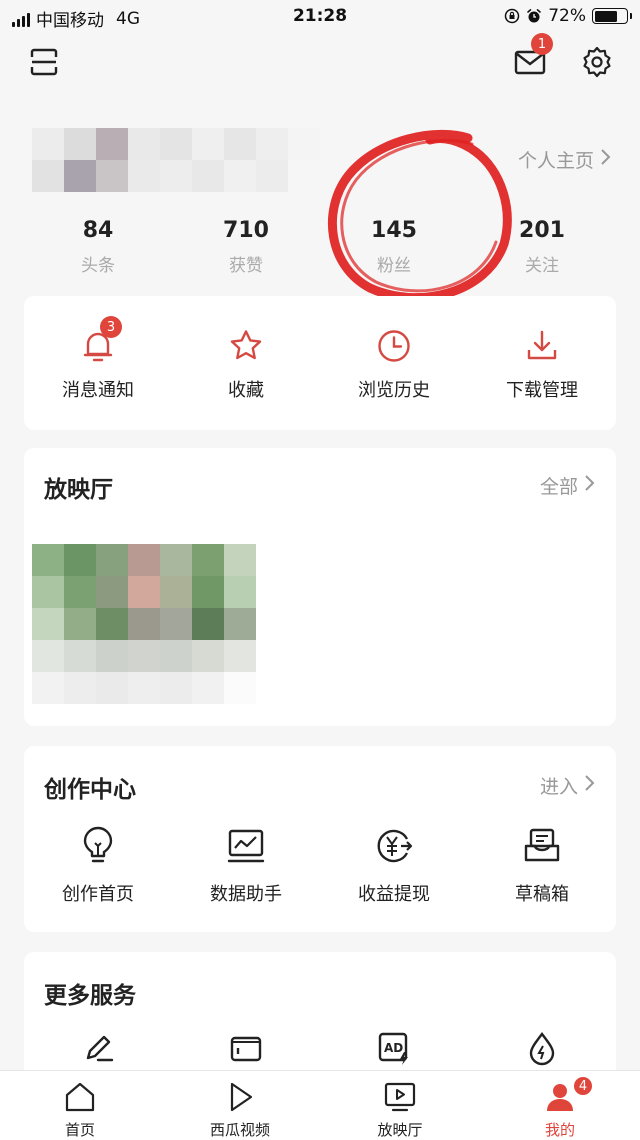  I want to click on creation-enter-link: 进入, so click(568, 785).